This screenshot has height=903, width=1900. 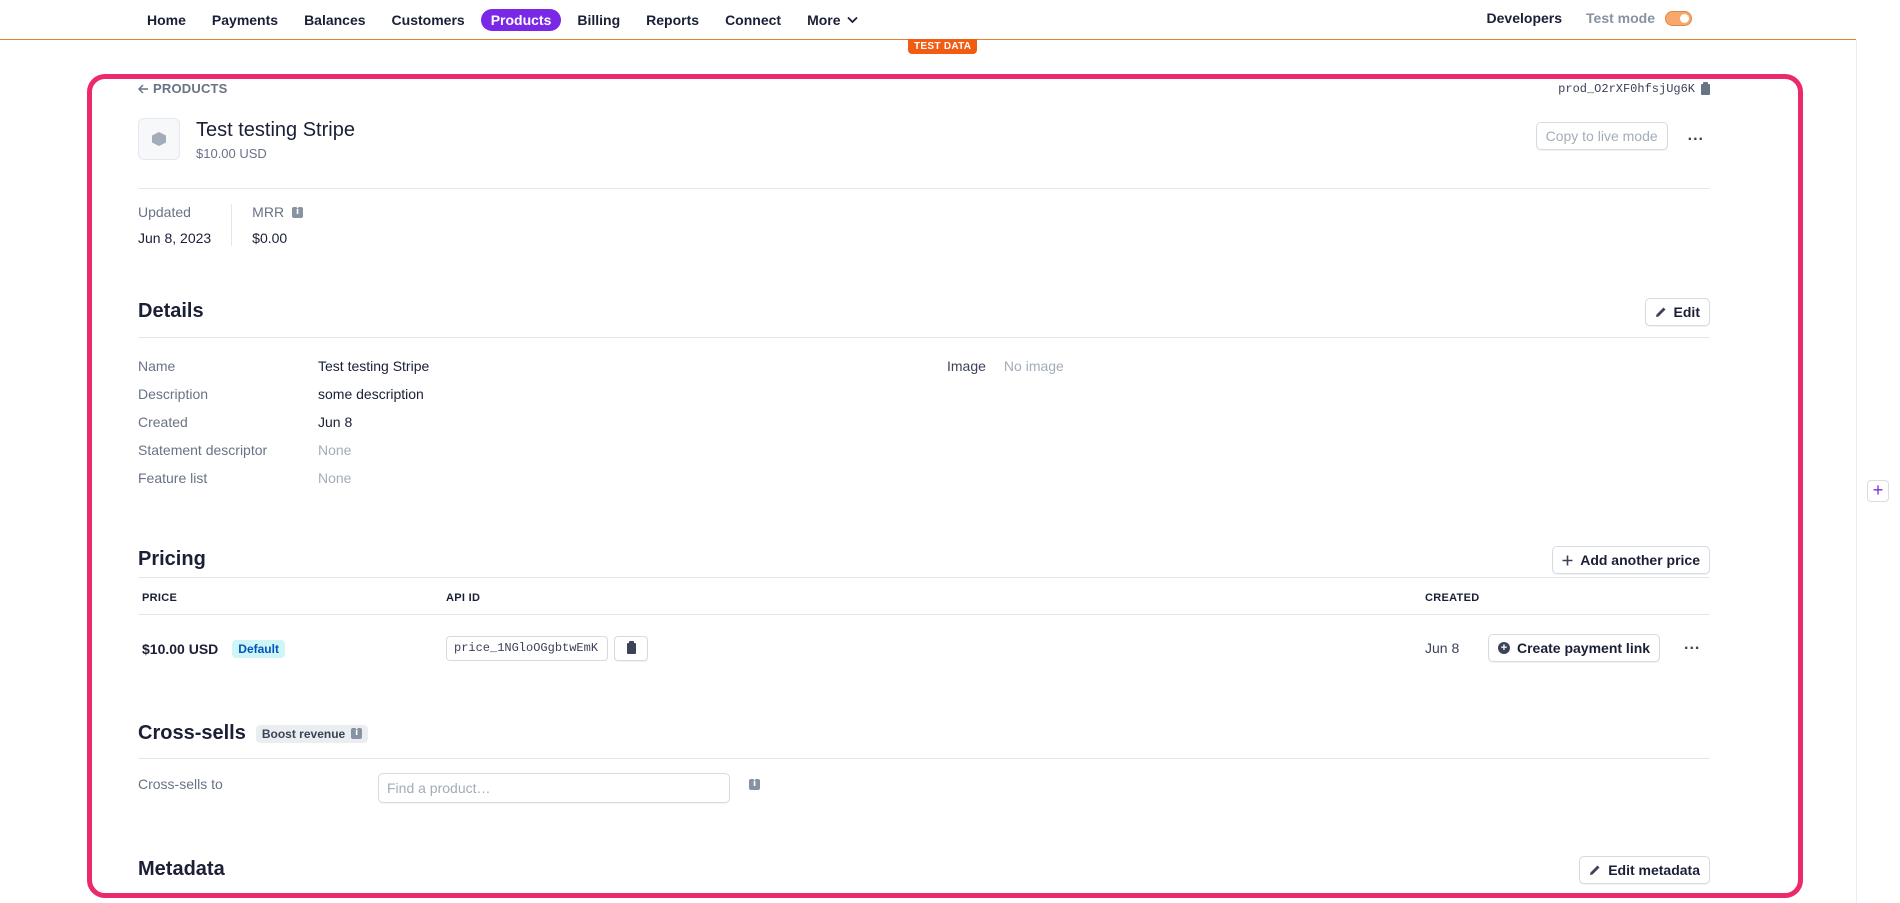 I want to click on api-id-cell: price_1NGloOGgbtwEmK, so click(x=547, y=648).